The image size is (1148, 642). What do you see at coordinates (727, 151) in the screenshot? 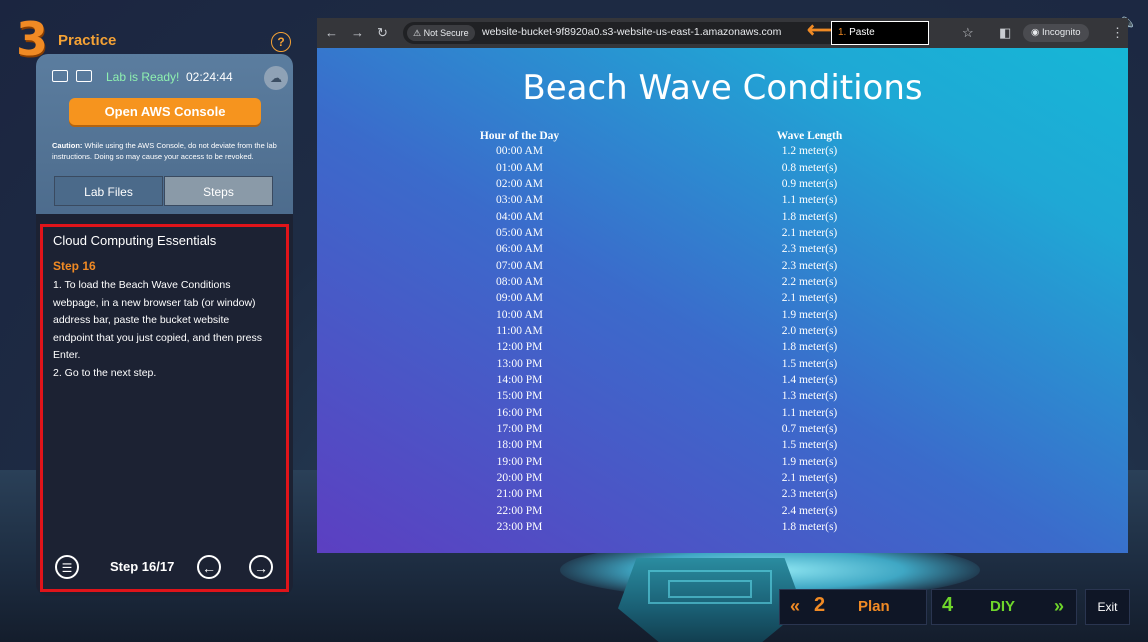
I see `table-row: 00:00 AM 1.2 meter(s)` at bounding box center [727, 151].